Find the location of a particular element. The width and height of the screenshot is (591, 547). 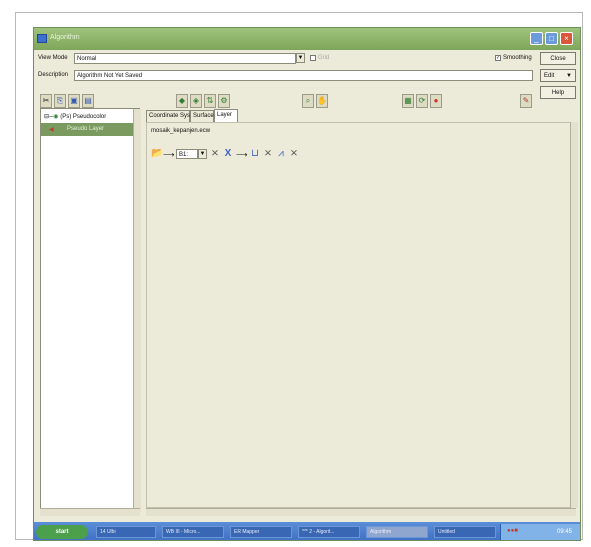

stop-icon: ● is located at coordinates (436, 101).